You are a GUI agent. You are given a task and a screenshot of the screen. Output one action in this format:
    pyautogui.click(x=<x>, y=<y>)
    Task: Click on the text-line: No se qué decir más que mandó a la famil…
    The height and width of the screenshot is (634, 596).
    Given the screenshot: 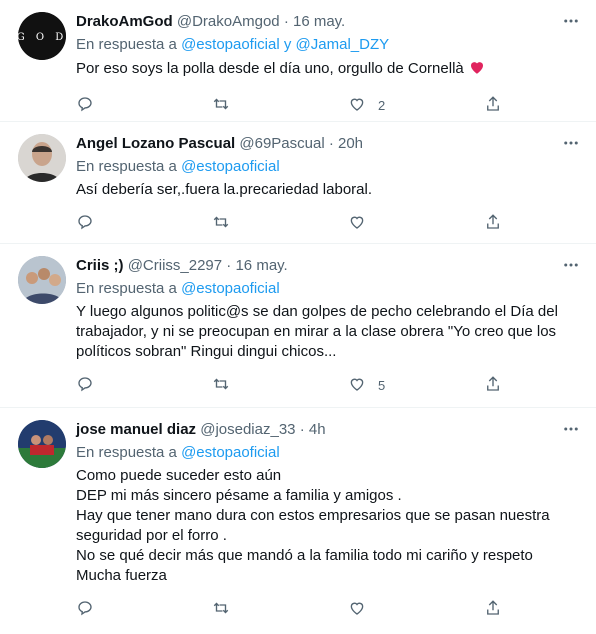 What is the action you would take?
    pyautogui.click(x=304, y=555)
    